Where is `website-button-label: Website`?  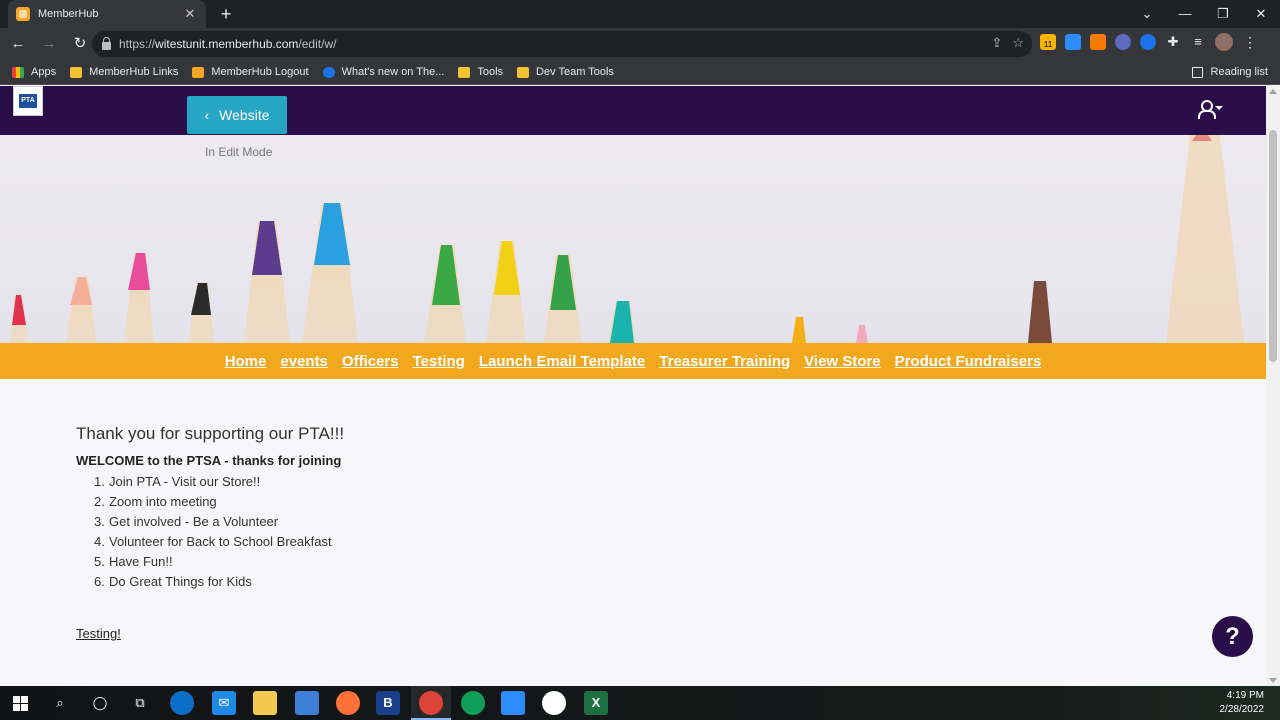
website-button-label: Website is located at coordinates (244, 115).